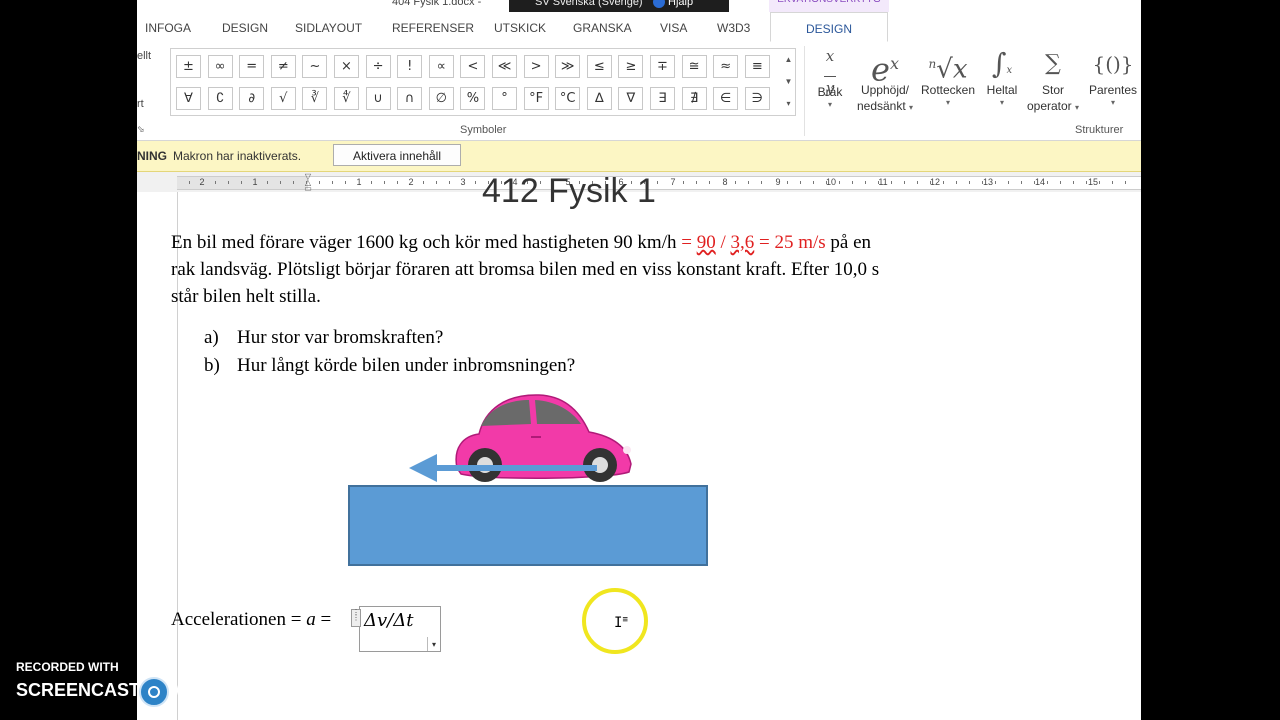  What do you see at coordinates (883, 182) in the screenshot?
I see `ruler-number: 11` at bounding box center [883, 182].